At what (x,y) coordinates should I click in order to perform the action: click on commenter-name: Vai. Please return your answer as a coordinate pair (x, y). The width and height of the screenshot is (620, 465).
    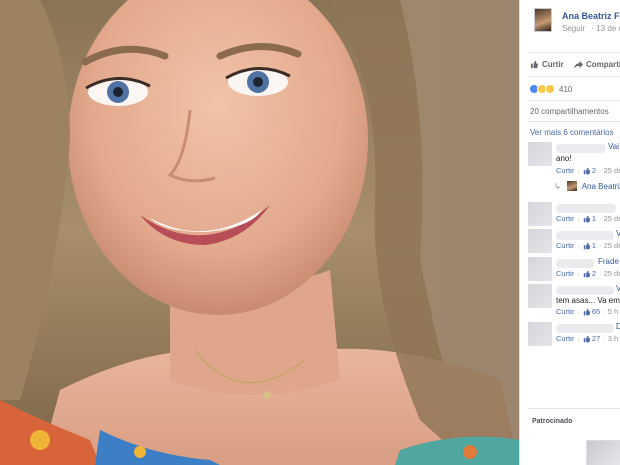
    Looking at the image, I should click on (613, 146).